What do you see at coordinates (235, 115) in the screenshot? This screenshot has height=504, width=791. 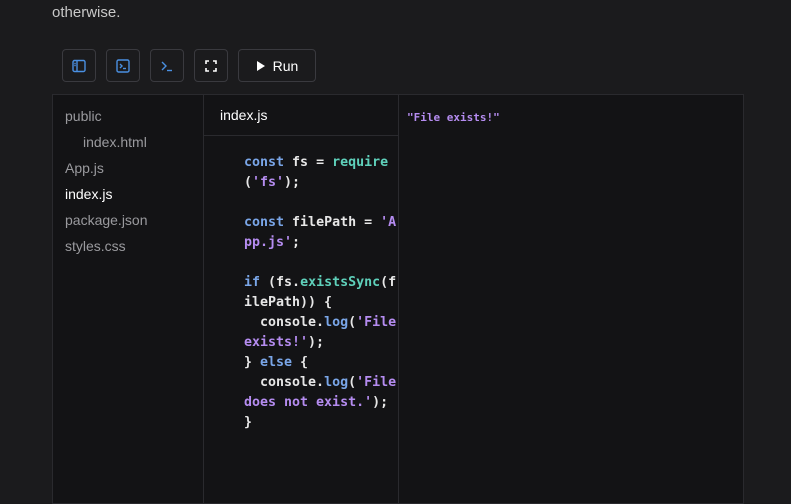 I see `tab-index-js: index.js` at bounding box center [235, 115].